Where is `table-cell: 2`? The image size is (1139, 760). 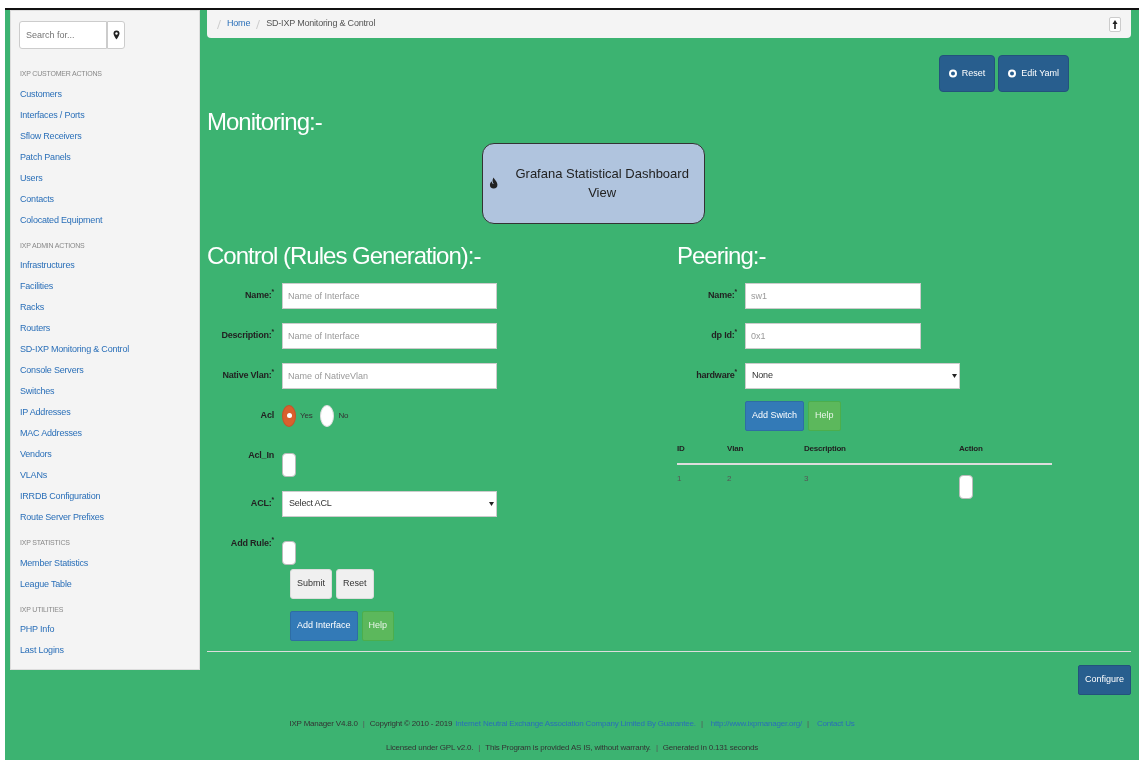
table-cell: 2 is located at coordinates (765, 485).